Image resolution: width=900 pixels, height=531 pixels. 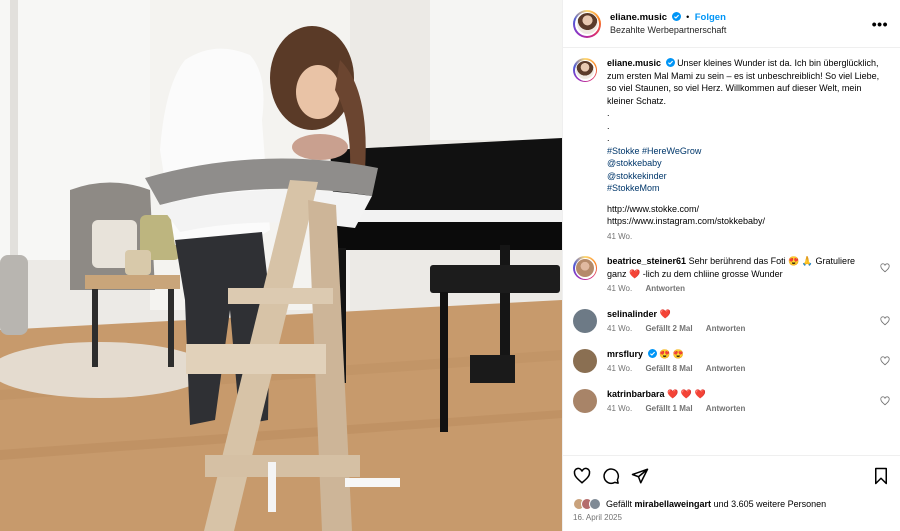 What do you see at coordinates (587, 504) in the screenshot?
I see `liker-avatars` at bounding box center [587, 504].